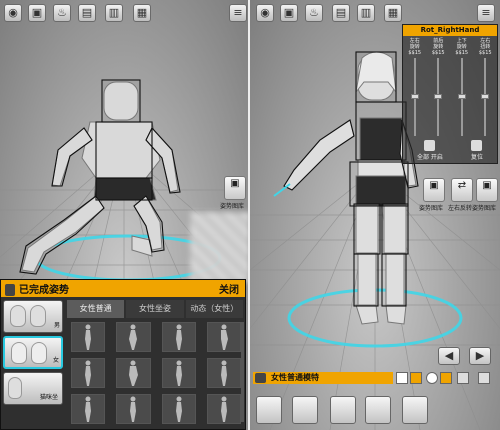 This screenshot has width=500, height=430. What do you see at coordinates (450, 30) in the screenshot?
I see `rotation-panel-title: Rot_RightHand` at bounding box center [450, 30].